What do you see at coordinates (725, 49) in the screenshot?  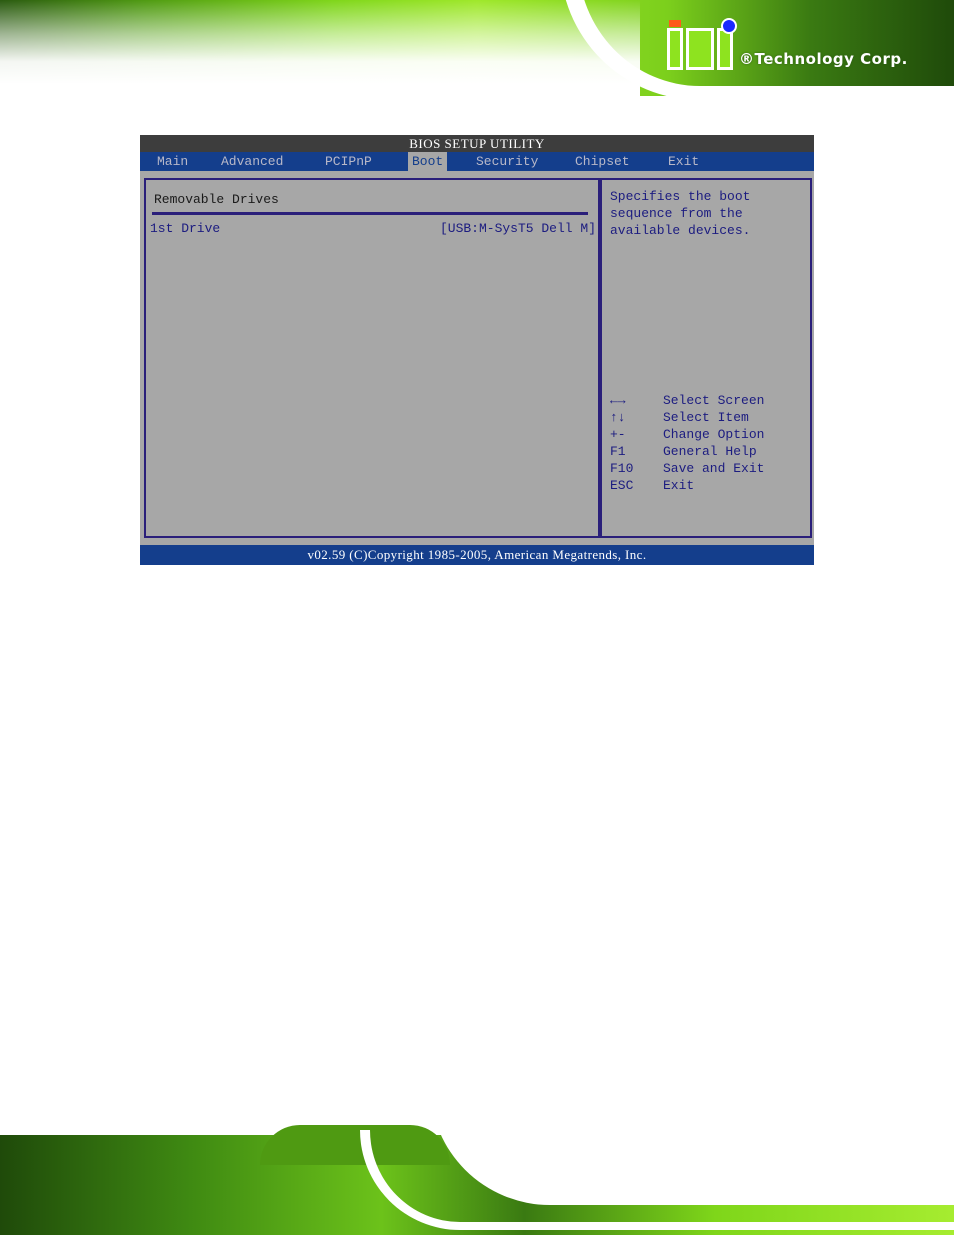 I see `logo-bar-i2` at bounding box center [725, 49].